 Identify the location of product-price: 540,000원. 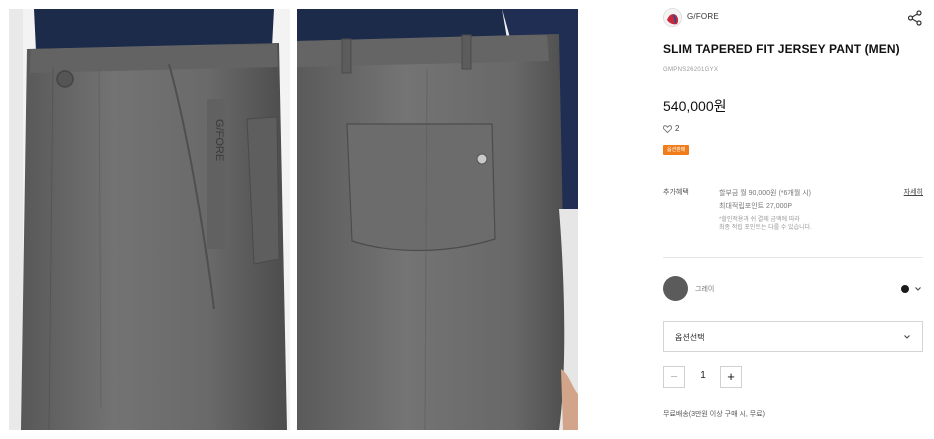
(695, 106).